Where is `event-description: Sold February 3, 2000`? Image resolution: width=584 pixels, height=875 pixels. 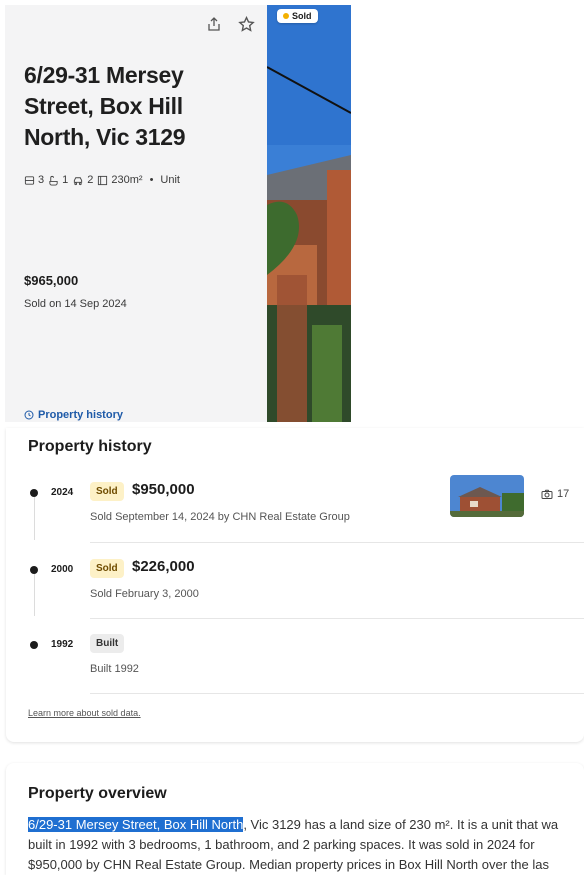
event-description: Sold February 3, 2000 is located at coordinates (144, 594).